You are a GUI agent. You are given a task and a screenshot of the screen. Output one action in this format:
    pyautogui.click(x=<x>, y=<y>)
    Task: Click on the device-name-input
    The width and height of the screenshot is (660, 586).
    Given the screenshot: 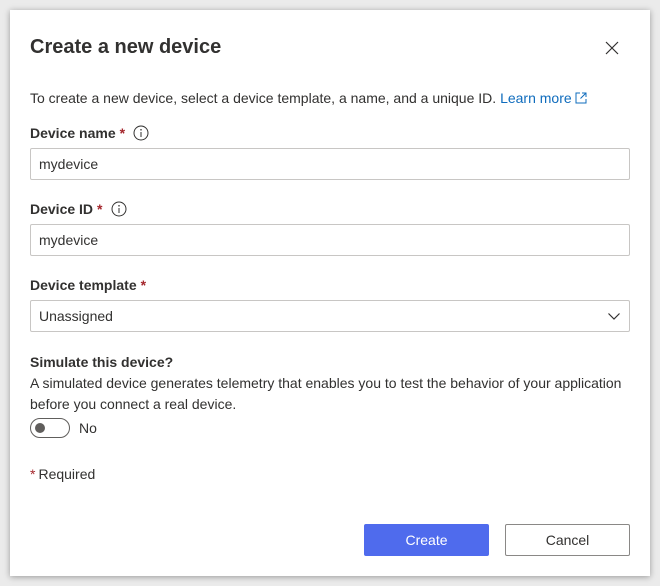 What is the action you would take?
    pyautogui.click(x=330, y=164)
    